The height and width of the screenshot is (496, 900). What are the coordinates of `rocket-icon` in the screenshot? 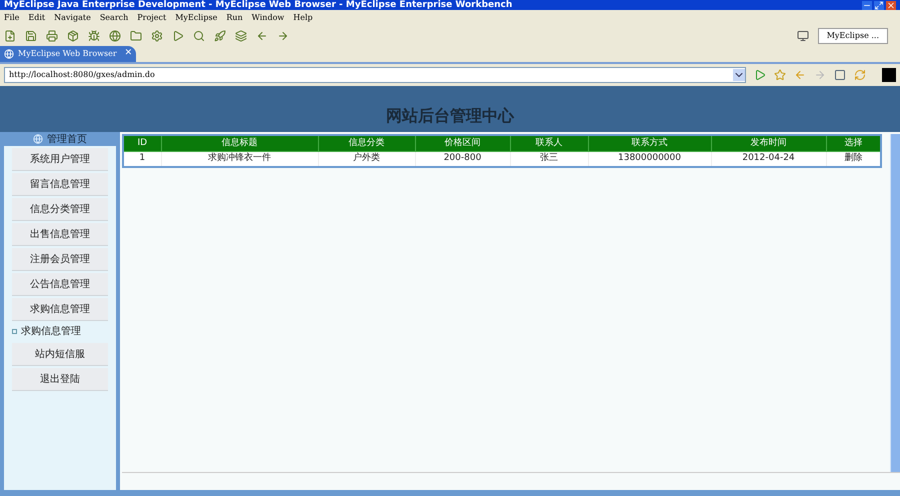 It's located at (220, 36).